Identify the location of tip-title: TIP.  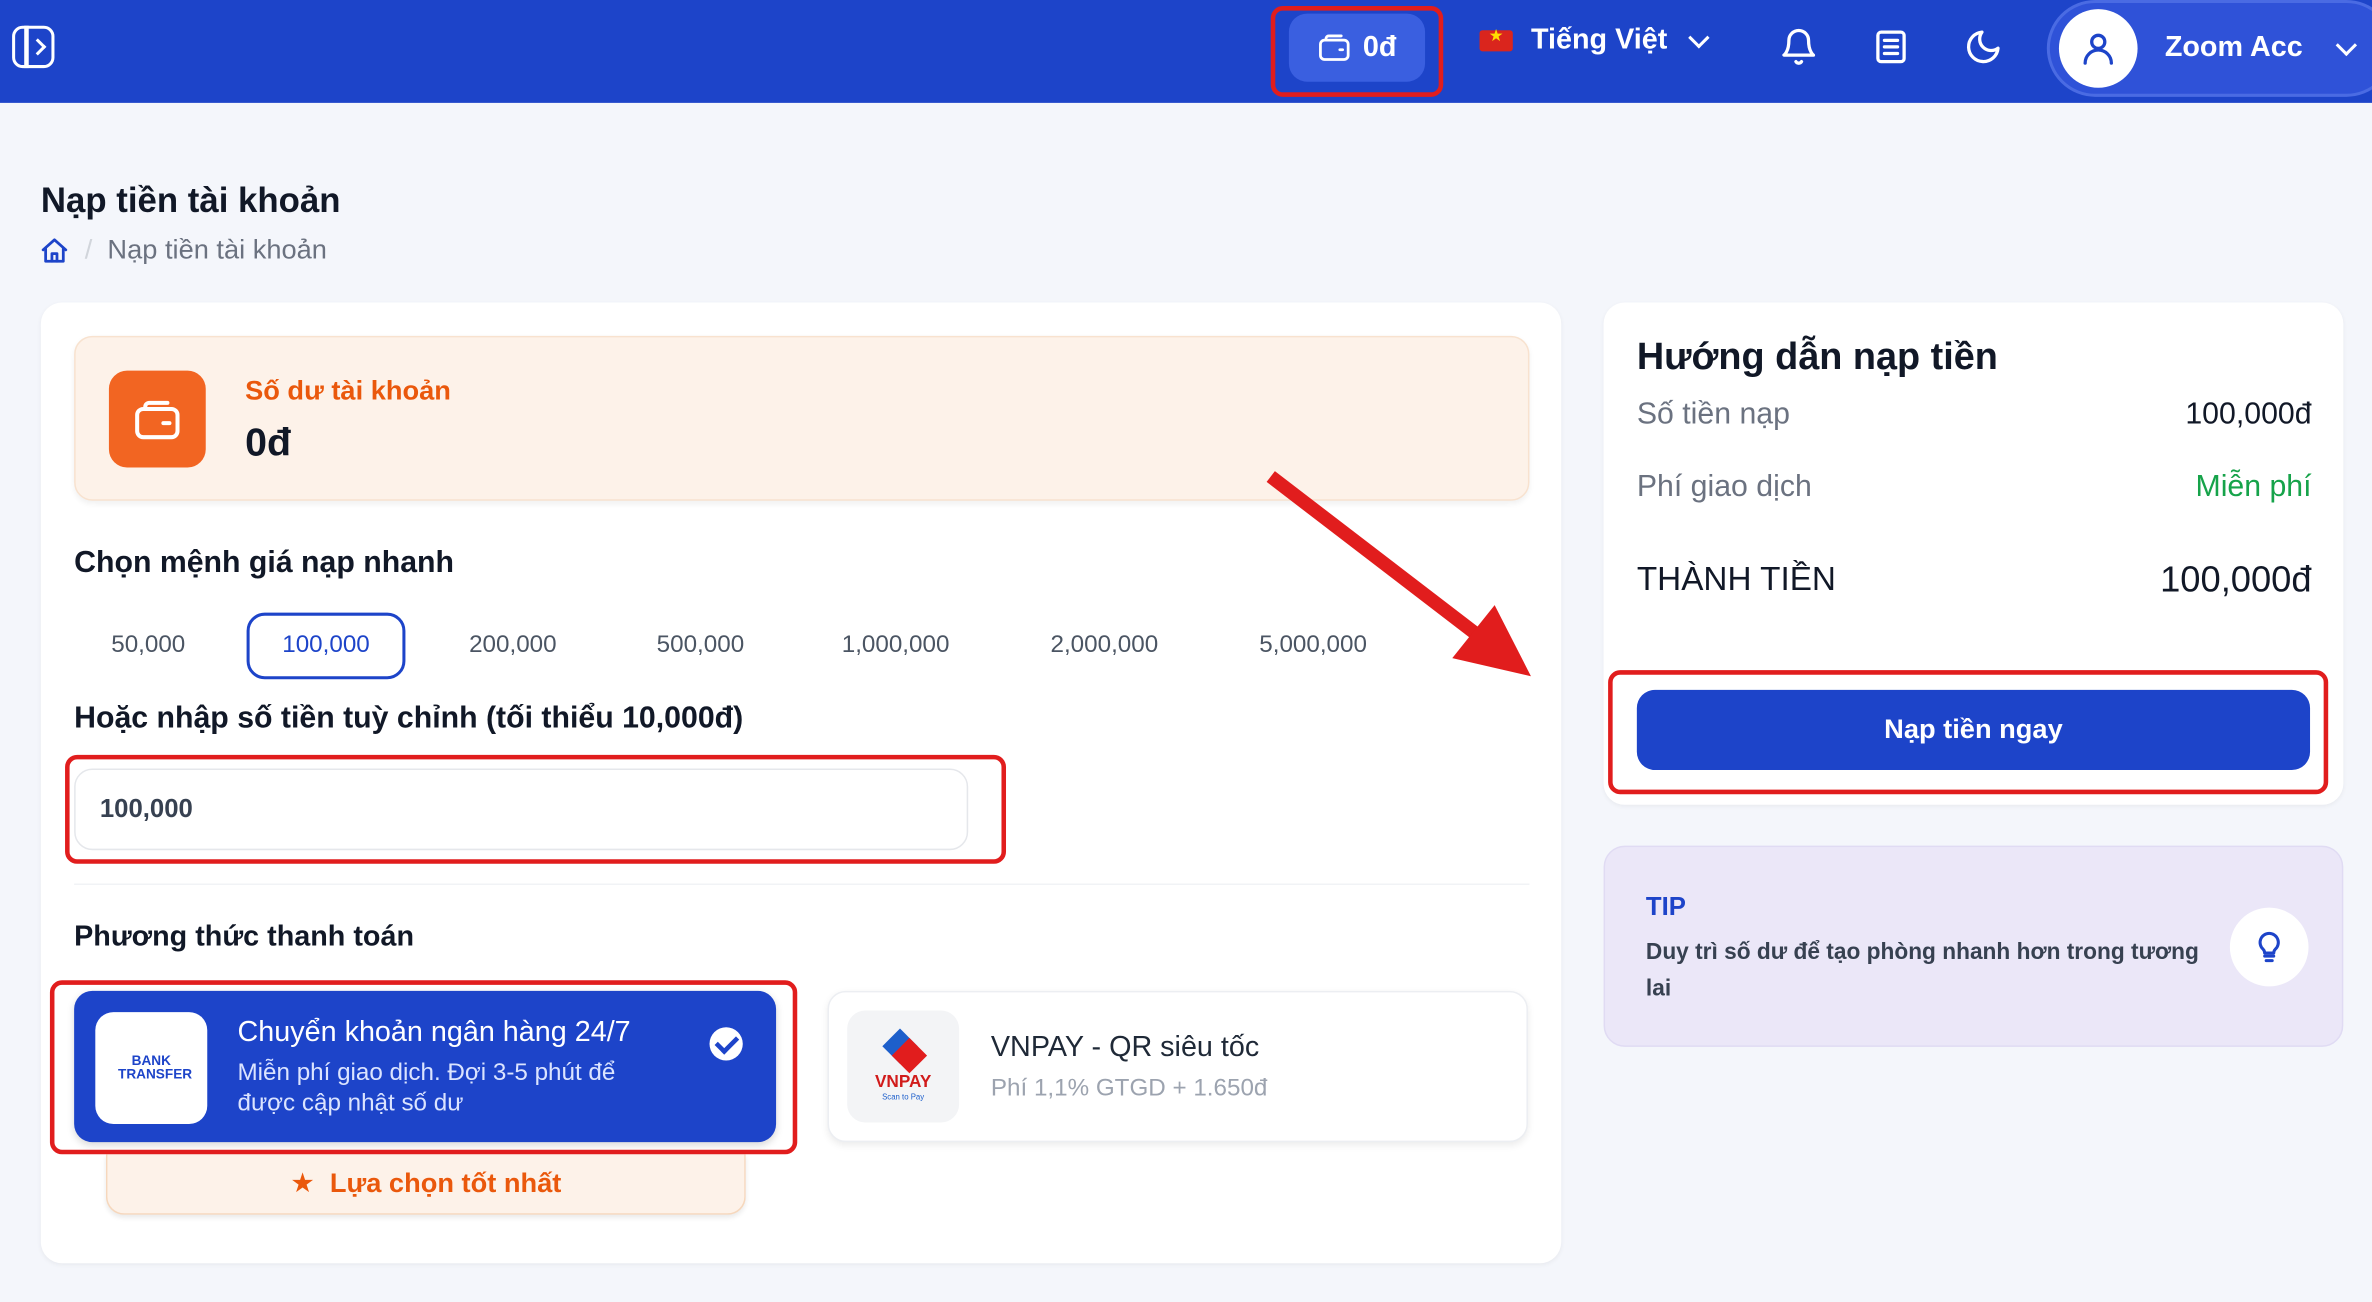
(1665, 907).